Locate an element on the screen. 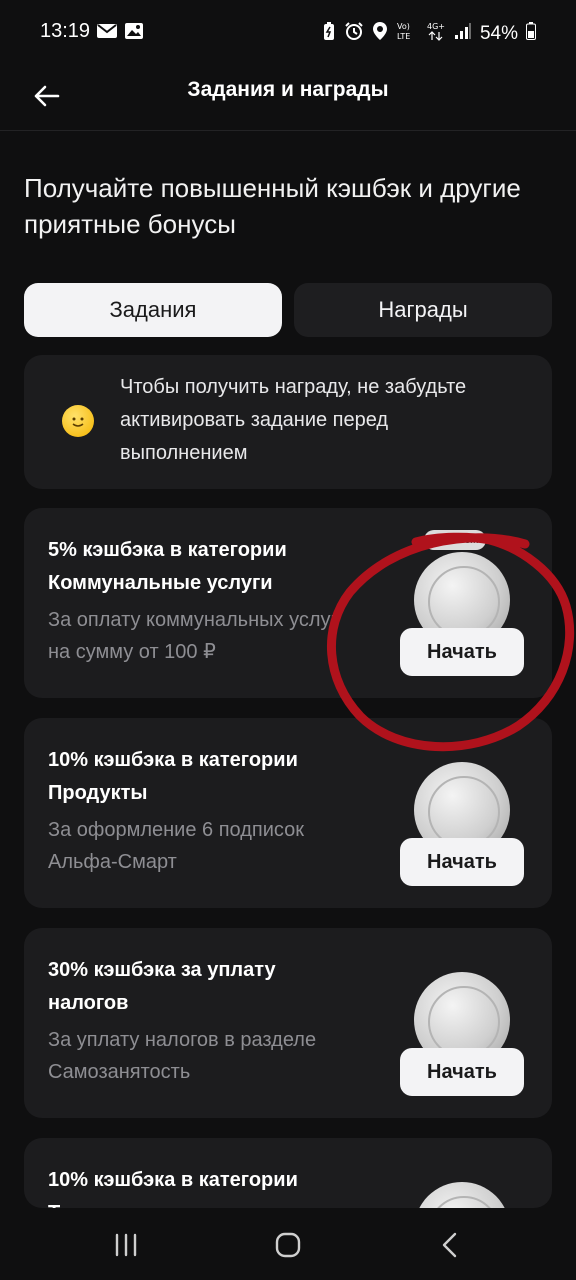 The image size is (576, 1280). signal-icon is located at coordinates (463, 34).